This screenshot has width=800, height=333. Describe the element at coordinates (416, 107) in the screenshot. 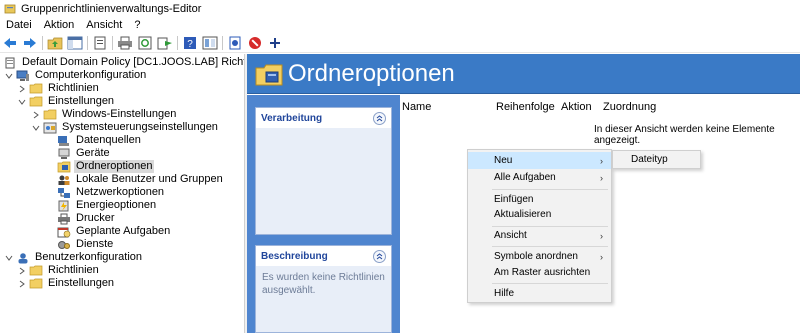

I see `column-header-name: Name` at that location.